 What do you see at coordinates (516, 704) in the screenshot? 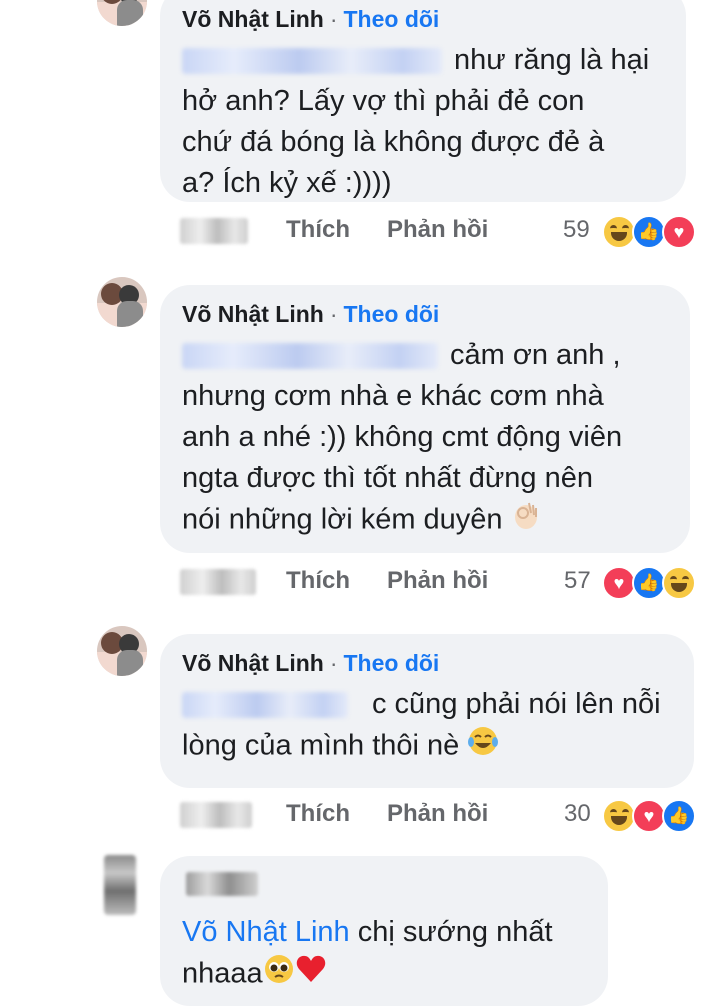
I see `comment-line: c cũng phải nói lên nỗi` at bounding box center [516, 704].